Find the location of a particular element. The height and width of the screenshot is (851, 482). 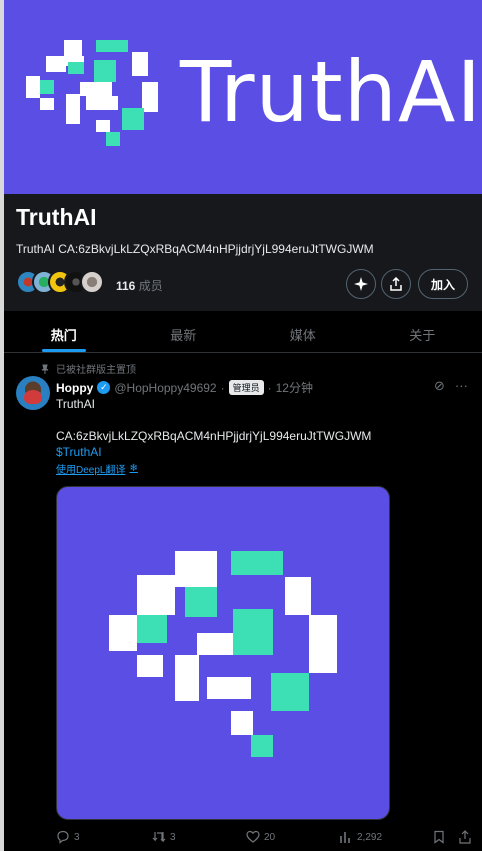

post-header-actions: ⊘ ··· is located at coordinates (451, 386).